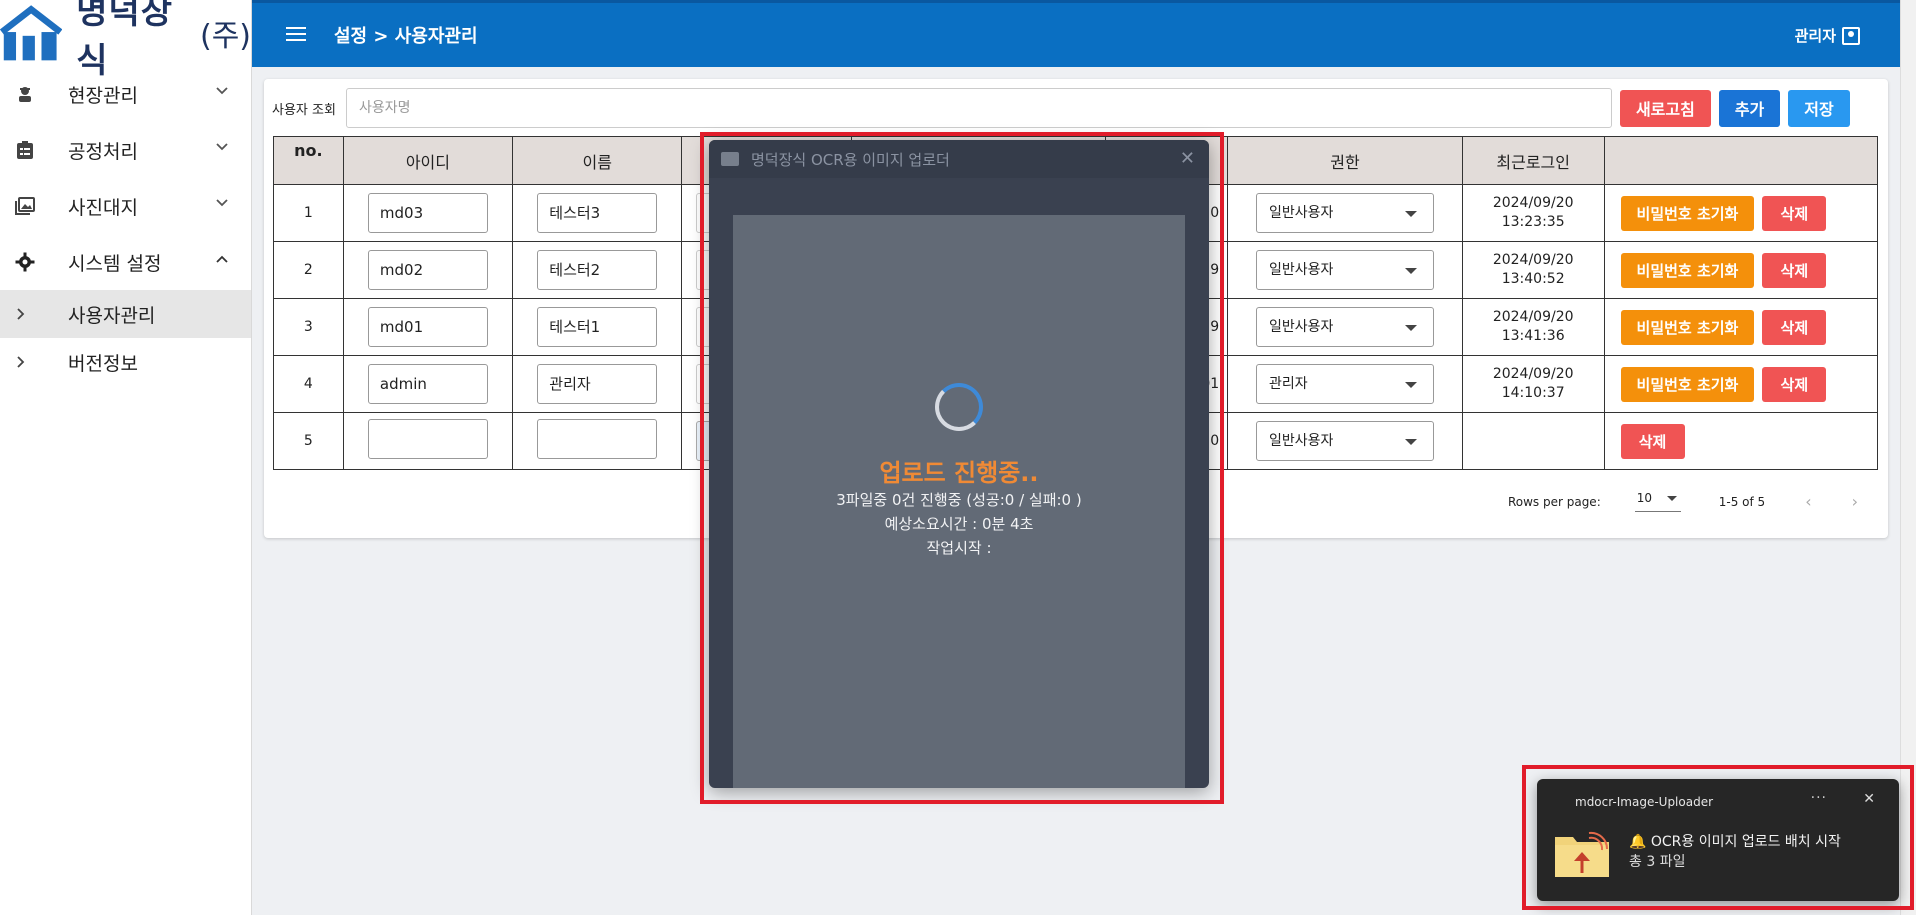 Image resolution: width=1916 pixels, height=915 pixels. What do you see at coordinates (125, 40) in the screenshot?
I see `brand-logo: 명덕장식 (주)` at bounding box center [125, 40].